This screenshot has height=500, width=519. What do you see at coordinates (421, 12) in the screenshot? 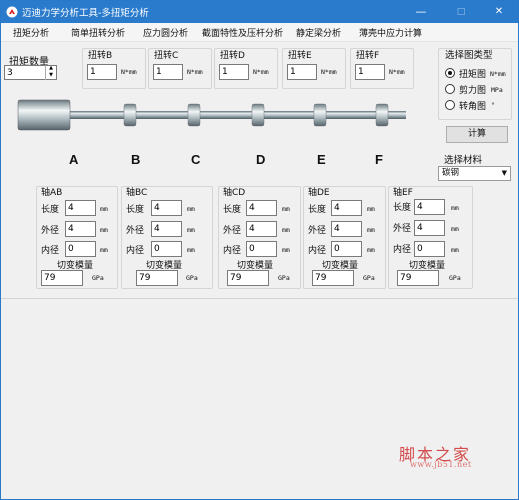
I see `minimize-button: —` at bounding box center [421, 12].